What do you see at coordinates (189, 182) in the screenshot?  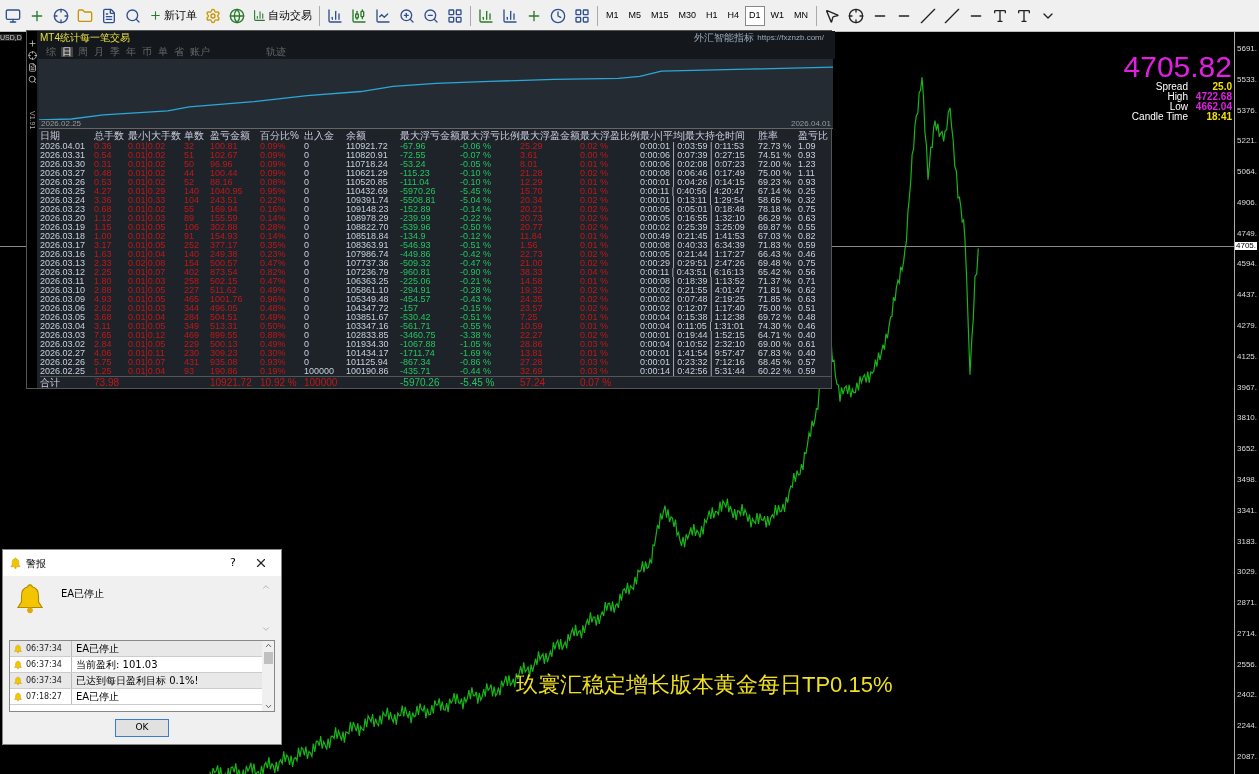 I see `table-cell-text: 52` at bounding box center [189, 182].